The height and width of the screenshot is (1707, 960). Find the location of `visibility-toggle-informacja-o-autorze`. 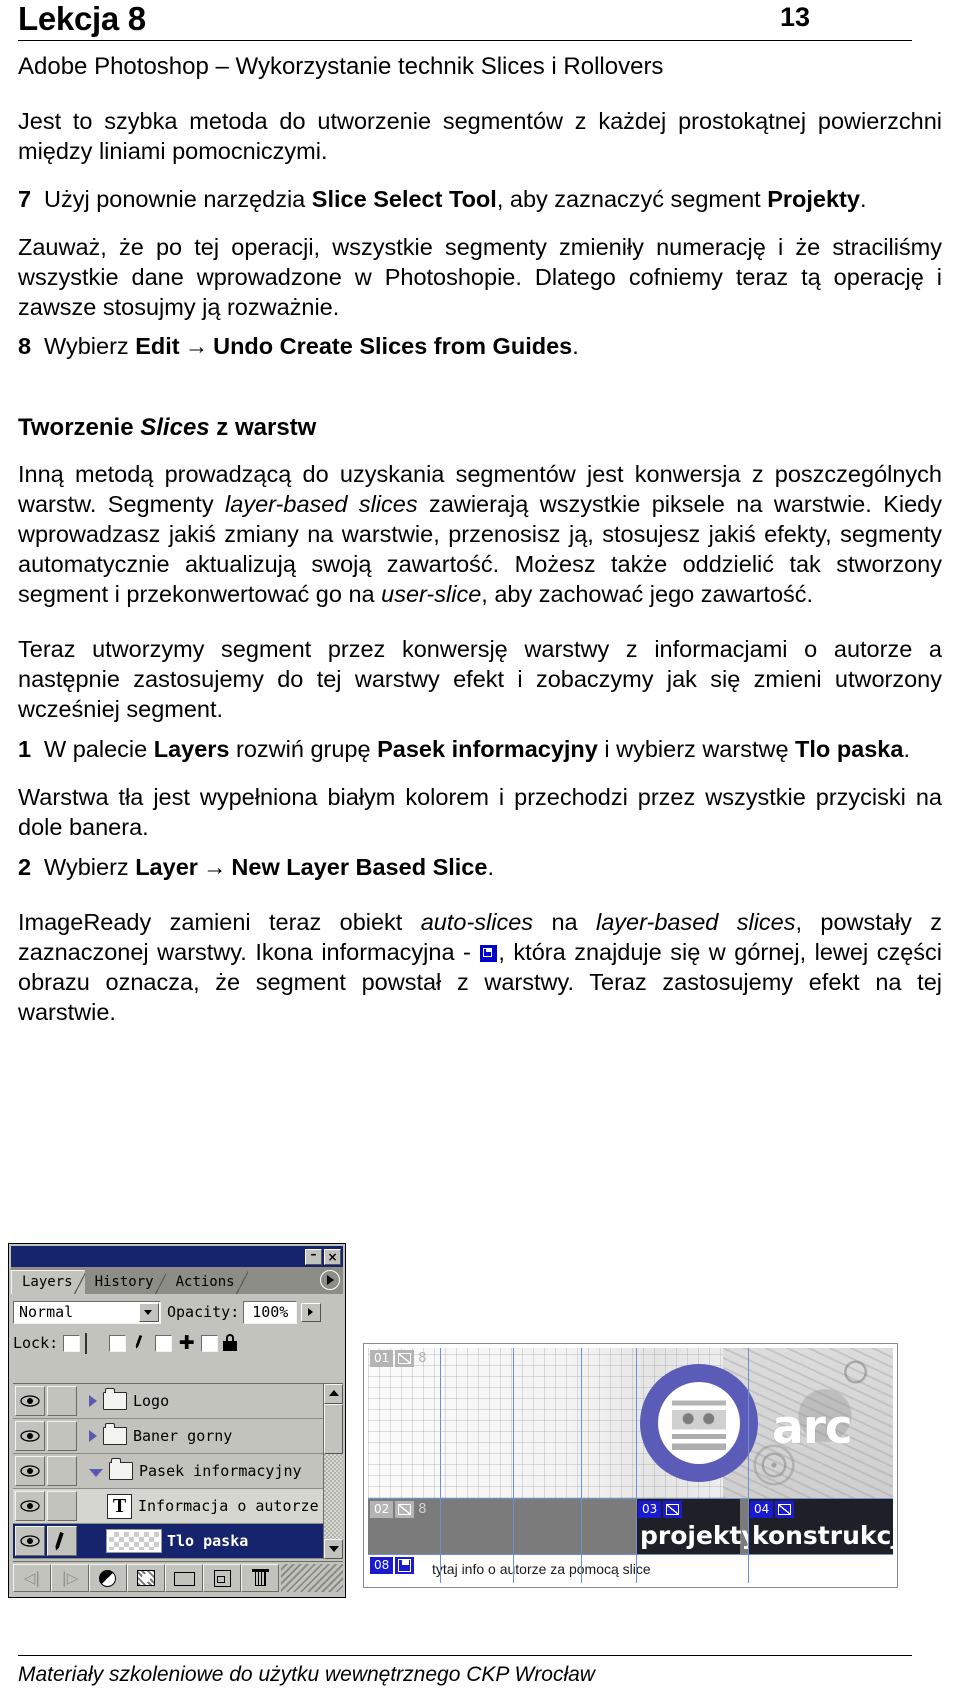

visibility-toggle-informacja-o-autorze is located at coordinates (30, 1506).